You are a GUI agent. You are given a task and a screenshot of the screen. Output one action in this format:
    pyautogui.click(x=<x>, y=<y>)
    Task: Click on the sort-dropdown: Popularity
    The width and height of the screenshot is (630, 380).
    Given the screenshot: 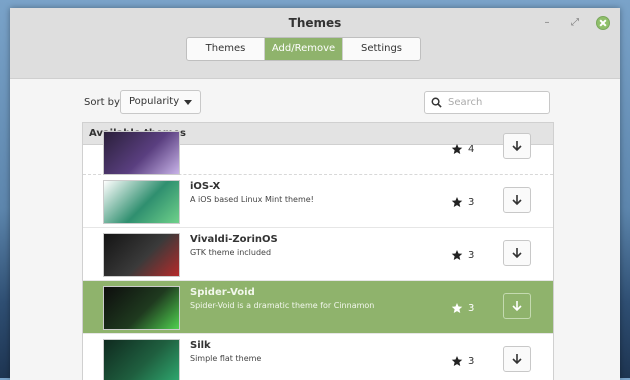 What is the action you would take?
    pyautogui.click(x=161, y=102)
    